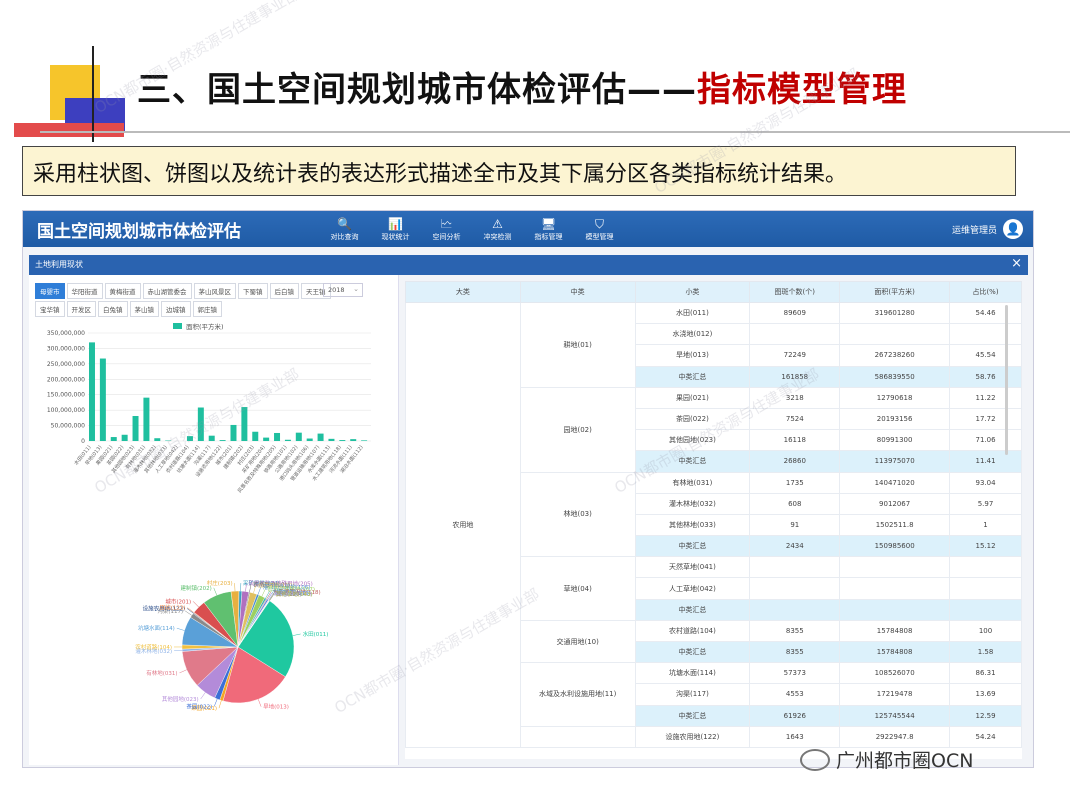 Image resolution: width=1080 pixels, height=809 pixels. What do you see at coordinates (528, 265) in the screenshot?
I see `panel-header: 土地利用现状 ×` at bounding box center [528, 265].